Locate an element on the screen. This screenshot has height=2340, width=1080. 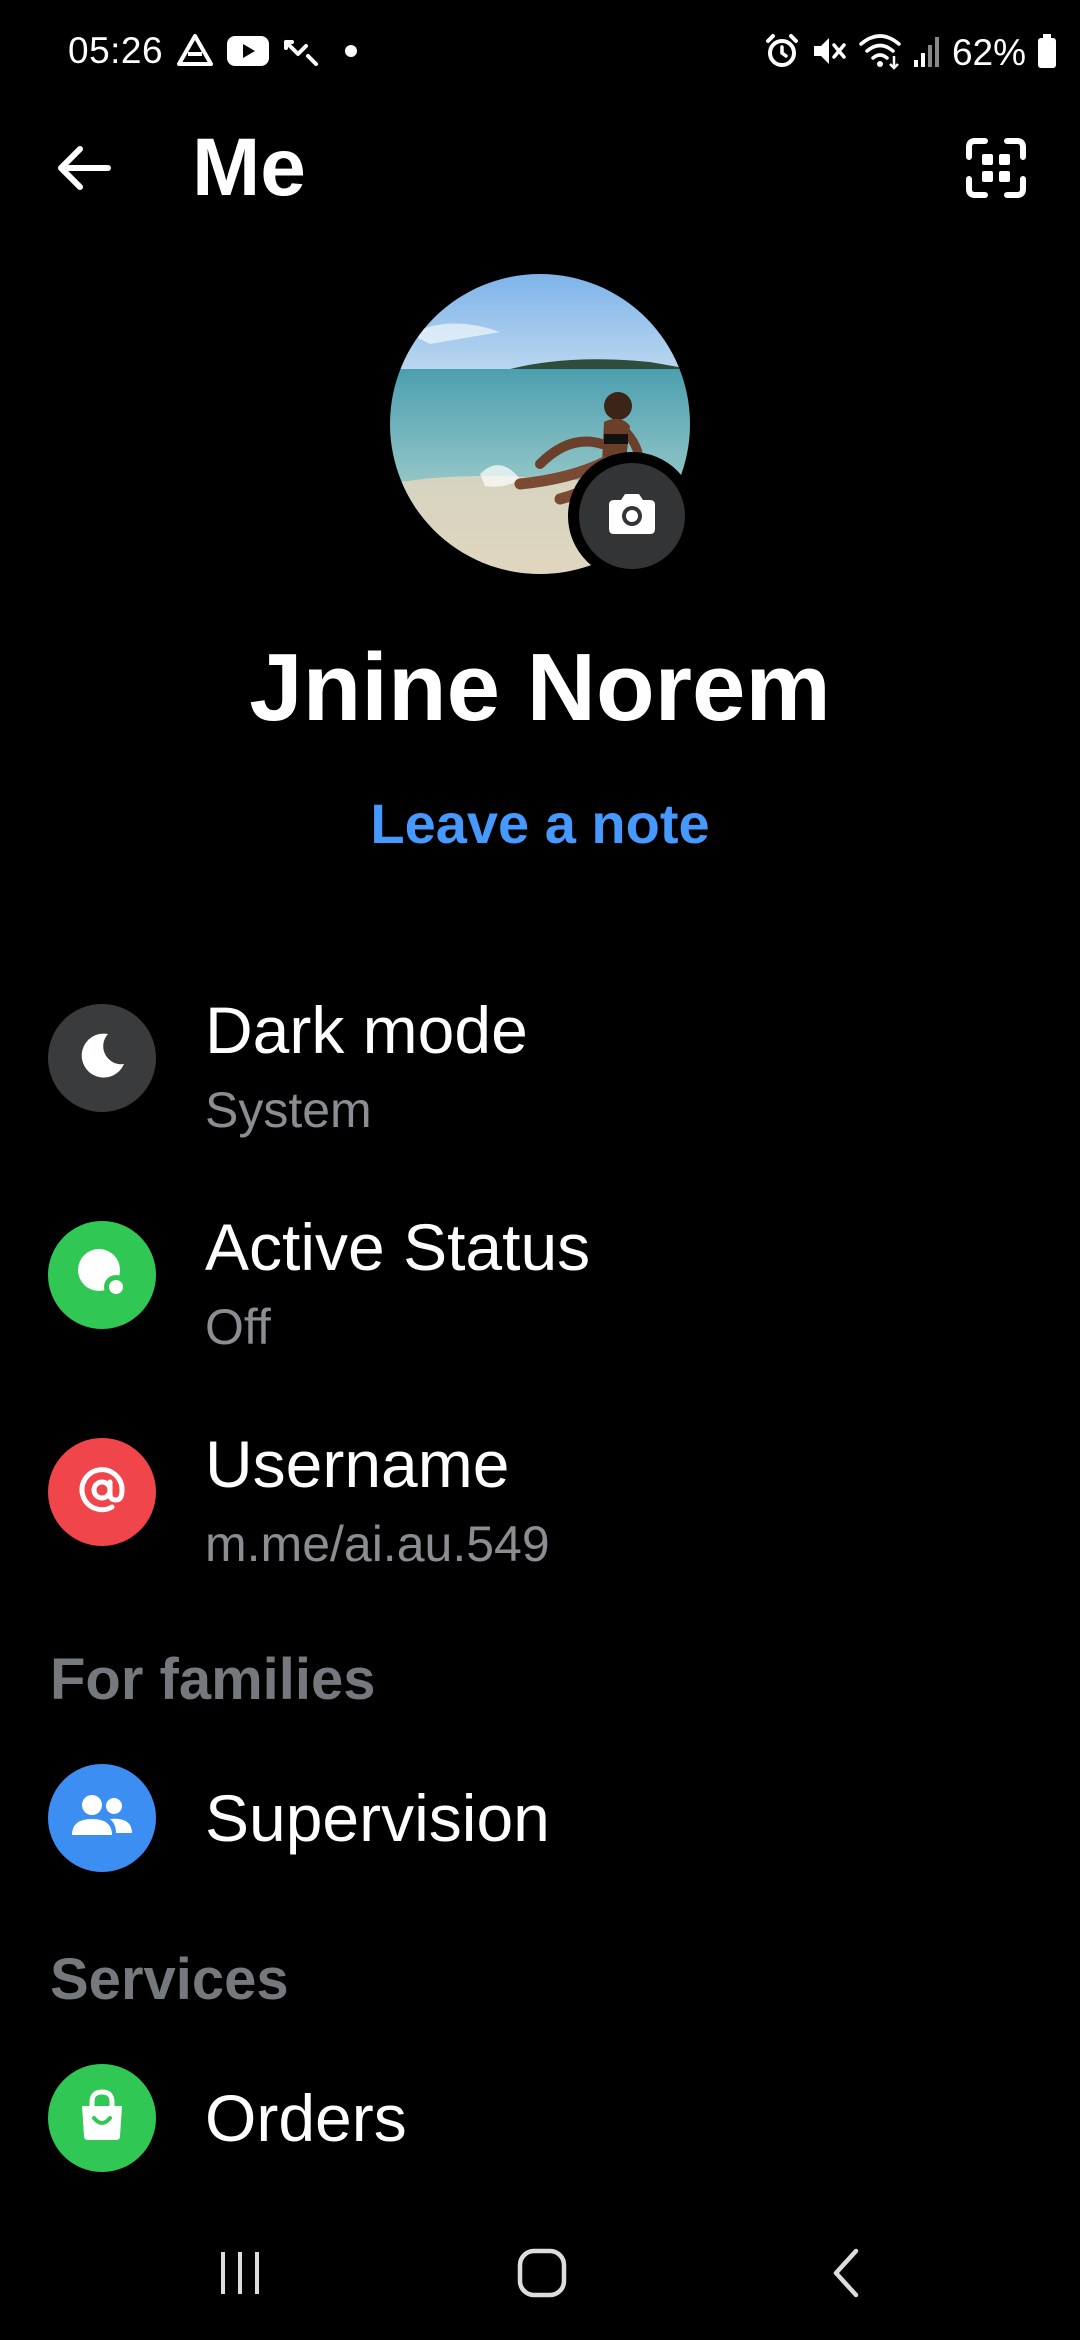
arrow-left-icon is located at coordinates (84, 170).